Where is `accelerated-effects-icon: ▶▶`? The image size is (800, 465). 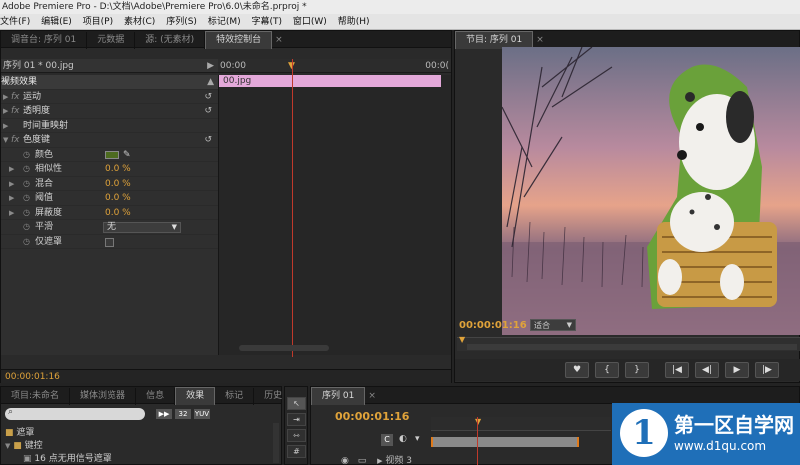 accelerated-effects-icon: ▶▶ is located at coordinates (164, 414).